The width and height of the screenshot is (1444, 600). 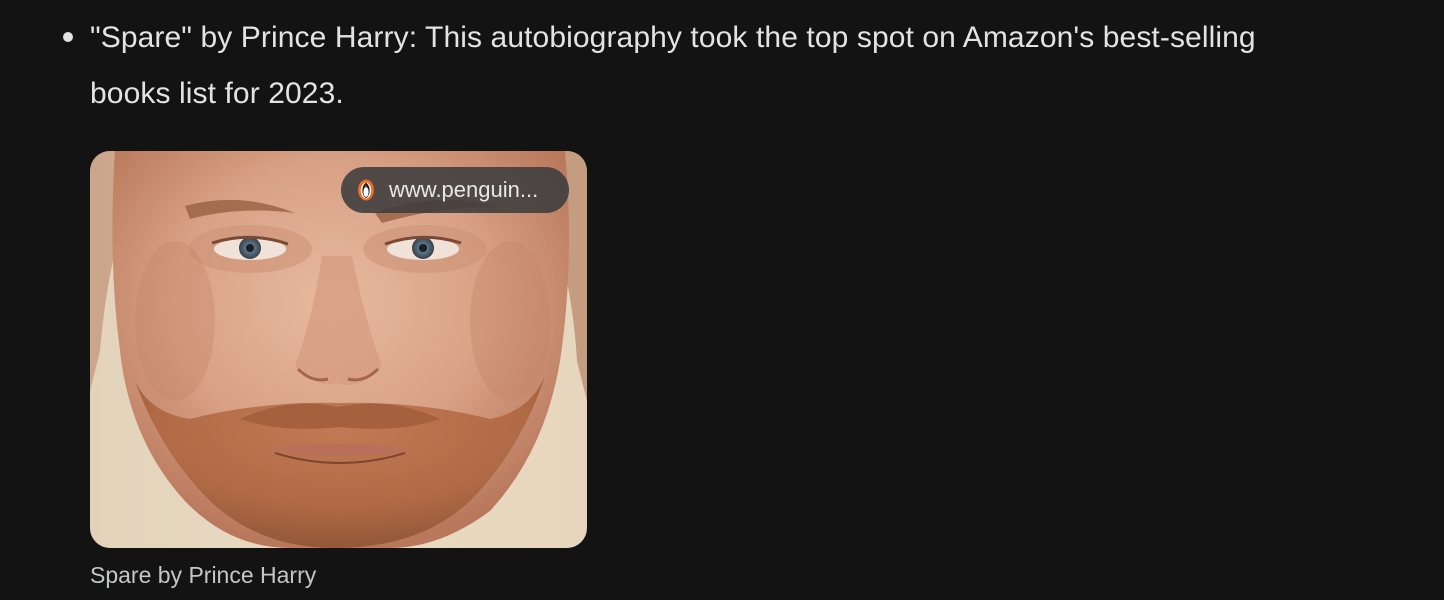 I want to click on image-caption: Spare by Prince Harry, so click(x=203, y=575).